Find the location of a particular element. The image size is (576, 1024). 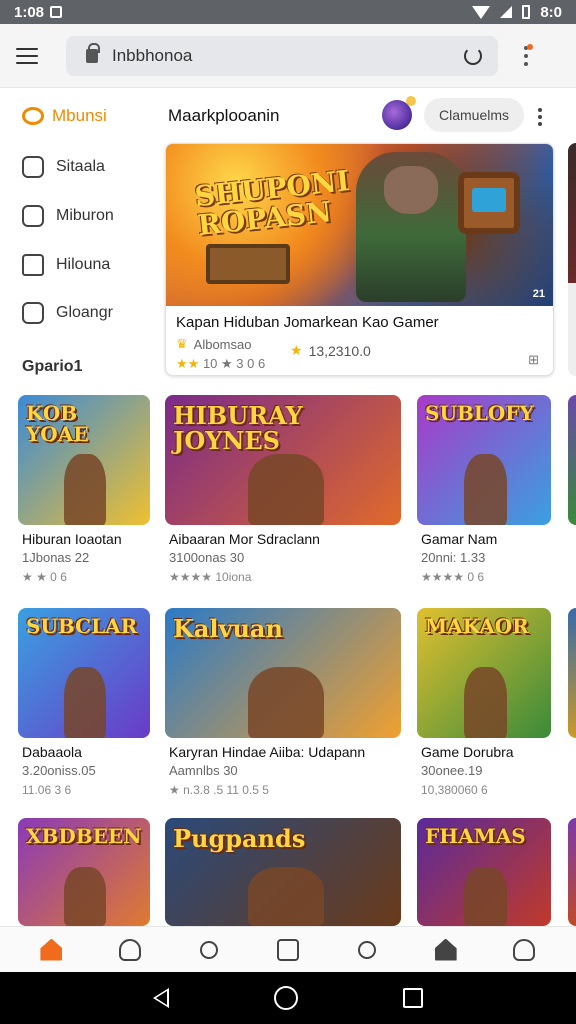

url-text: Inbbhonoa is located at coordinates (288, 56).